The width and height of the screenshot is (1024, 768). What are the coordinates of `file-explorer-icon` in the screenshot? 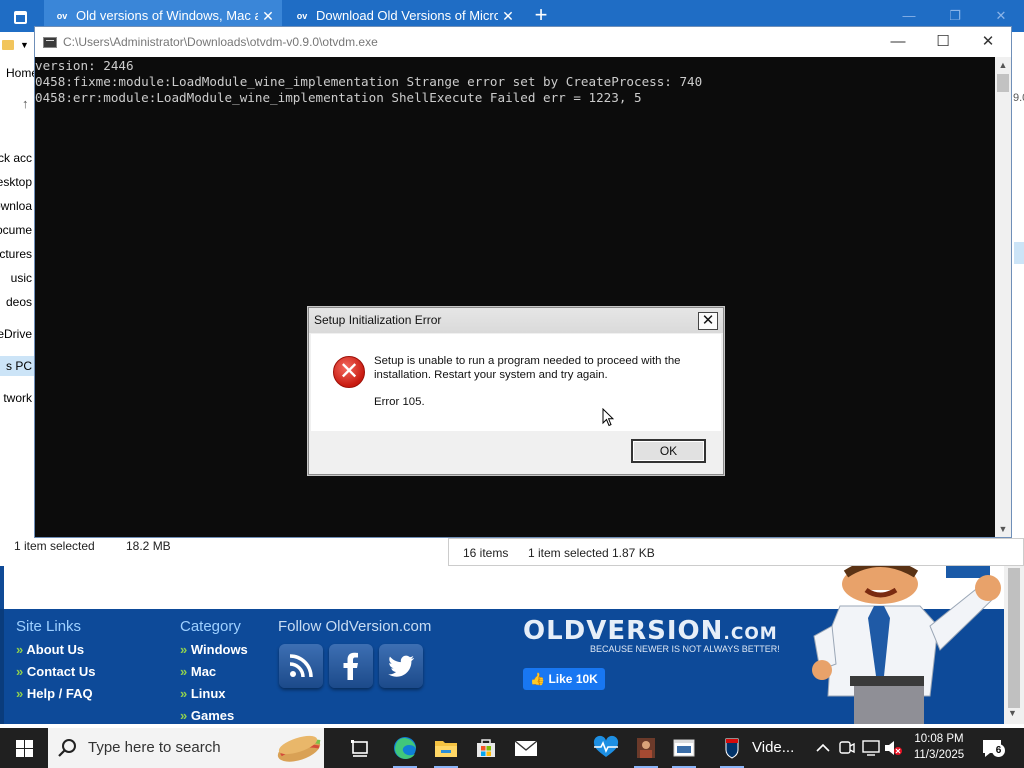 It's located at (446, 748).